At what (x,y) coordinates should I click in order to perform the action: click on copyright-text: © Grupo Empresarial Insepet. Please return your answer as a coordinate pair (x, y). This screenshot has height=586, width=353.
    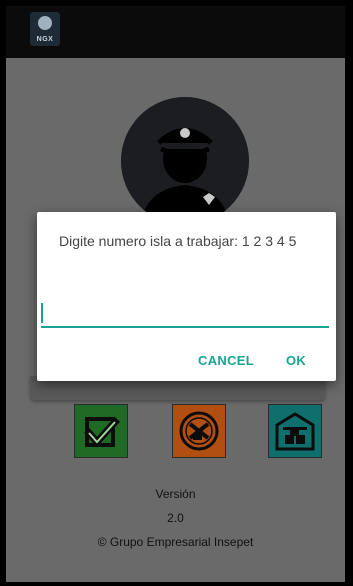
    Looking at the image, I should click on (175, 542).